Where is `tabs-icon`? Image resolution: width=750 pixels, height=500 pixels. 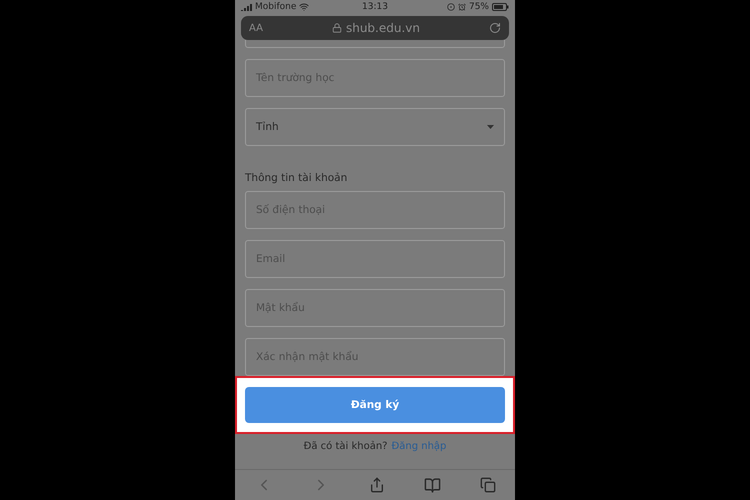 tabs-icon is located at coordinates (488, 485).